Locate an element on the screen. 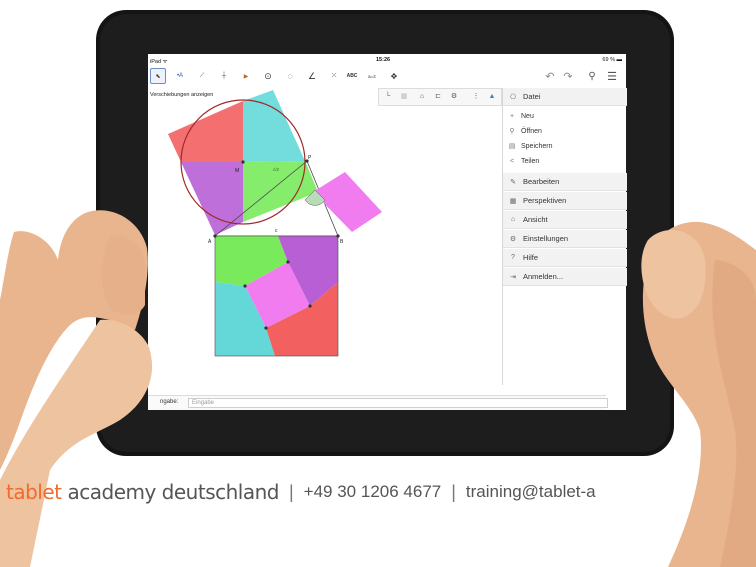 The height and width of the screenshot is (567, 756). slider-icon: a=2 is located at coordinates (372, 76).